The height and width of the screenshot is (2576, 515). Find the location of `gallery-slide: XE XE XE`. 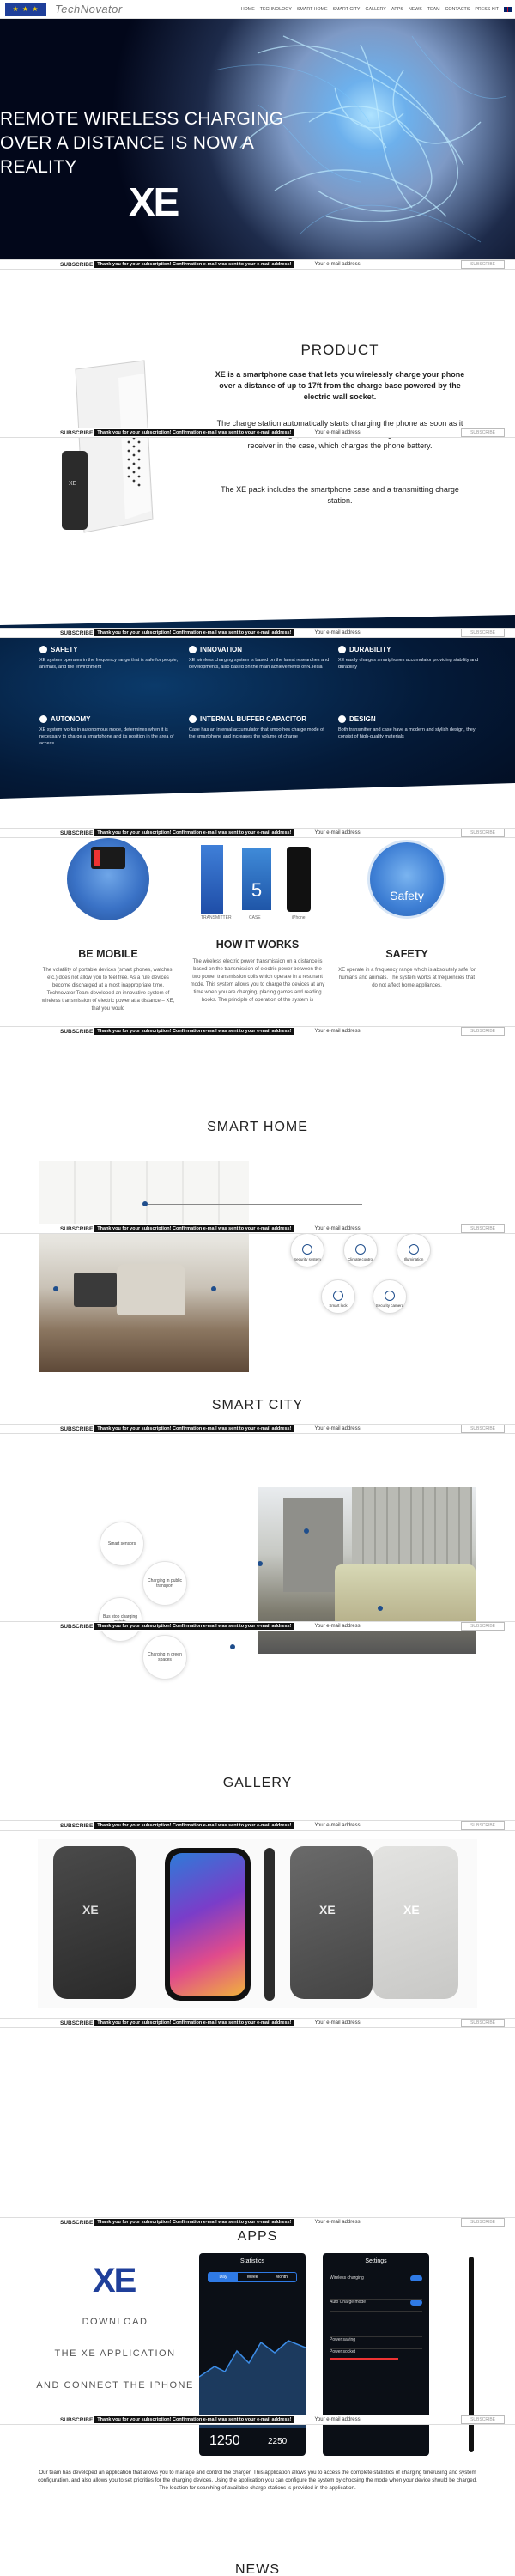

gallery-slide: XE XE XE is located at coordinates (257, 1923).